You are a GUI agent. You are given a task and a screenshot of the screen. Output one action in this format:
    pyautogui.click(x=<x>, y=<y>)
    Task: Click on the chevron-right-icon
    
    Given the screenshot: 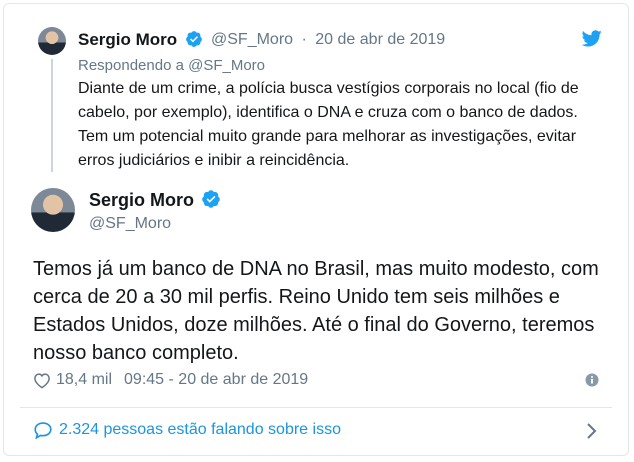 What is the action you would take?
    pyautogui.click(x=591, y=431)
    